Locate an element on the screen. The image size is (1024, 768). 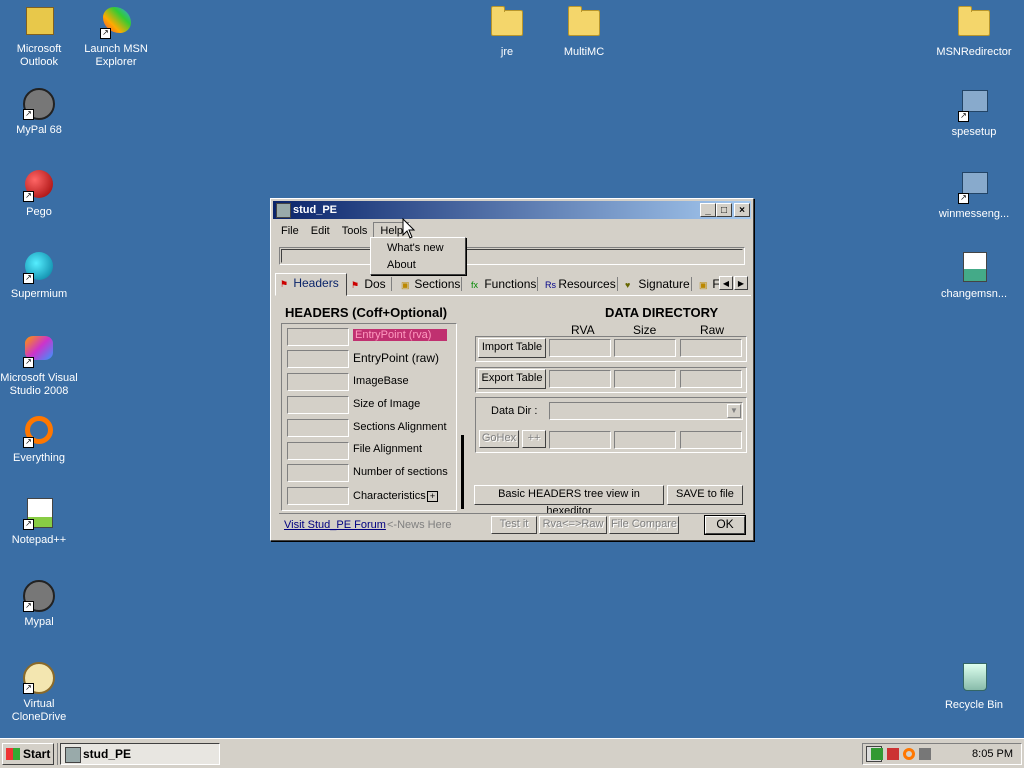
gohex-button: GoHex is located at coordinates (499, 439).